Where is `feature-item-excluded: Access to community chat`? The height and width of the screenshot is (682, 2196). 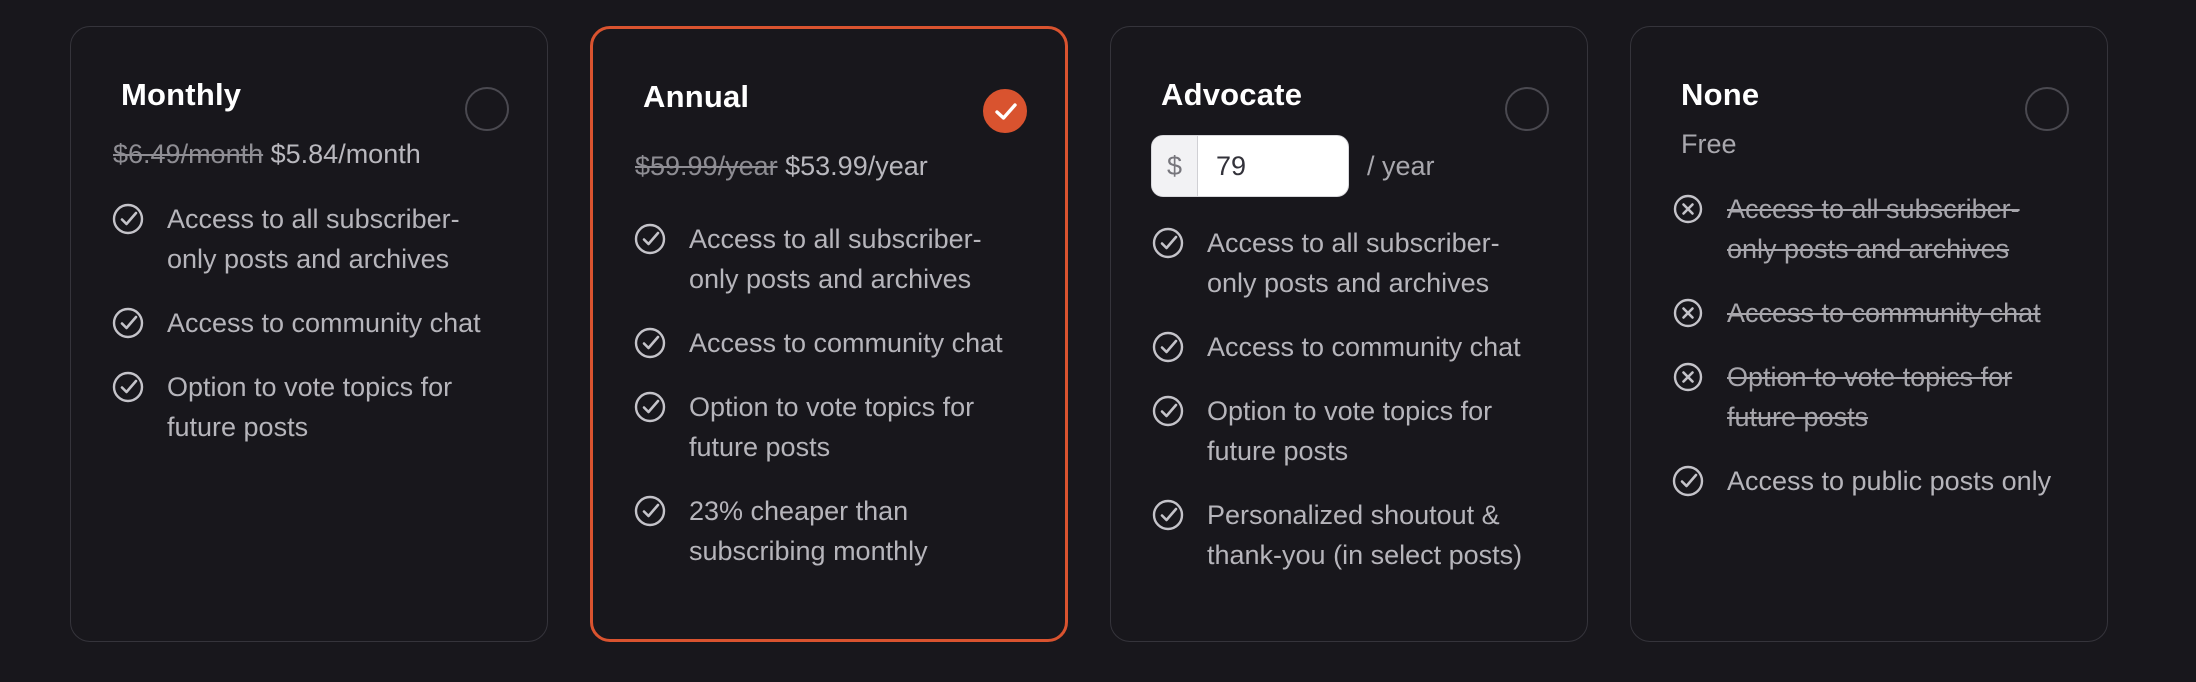 feature-item-excluded: Access to community chat is located at coordinates (1879, 313).